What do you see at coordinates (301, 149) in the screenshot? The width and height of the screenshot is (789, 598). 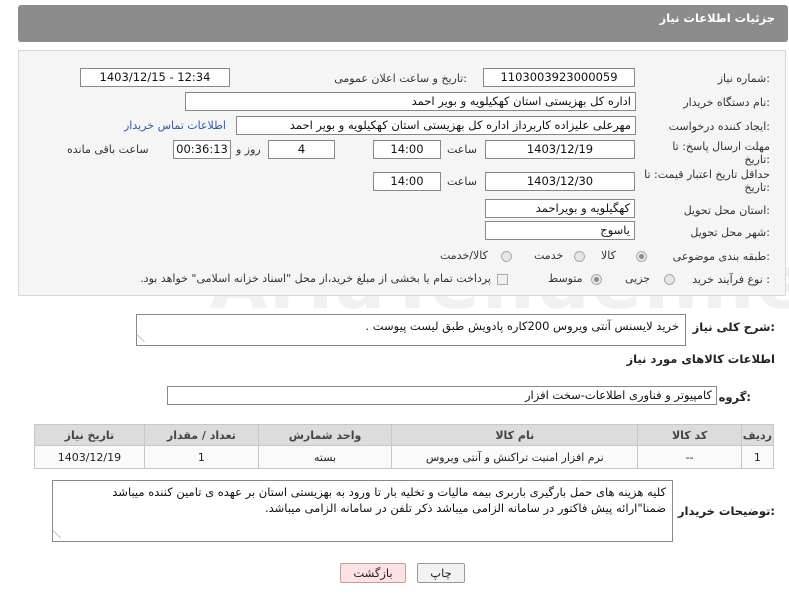 I see `days-remaining-field: 4` at bounding box center [301, 149].